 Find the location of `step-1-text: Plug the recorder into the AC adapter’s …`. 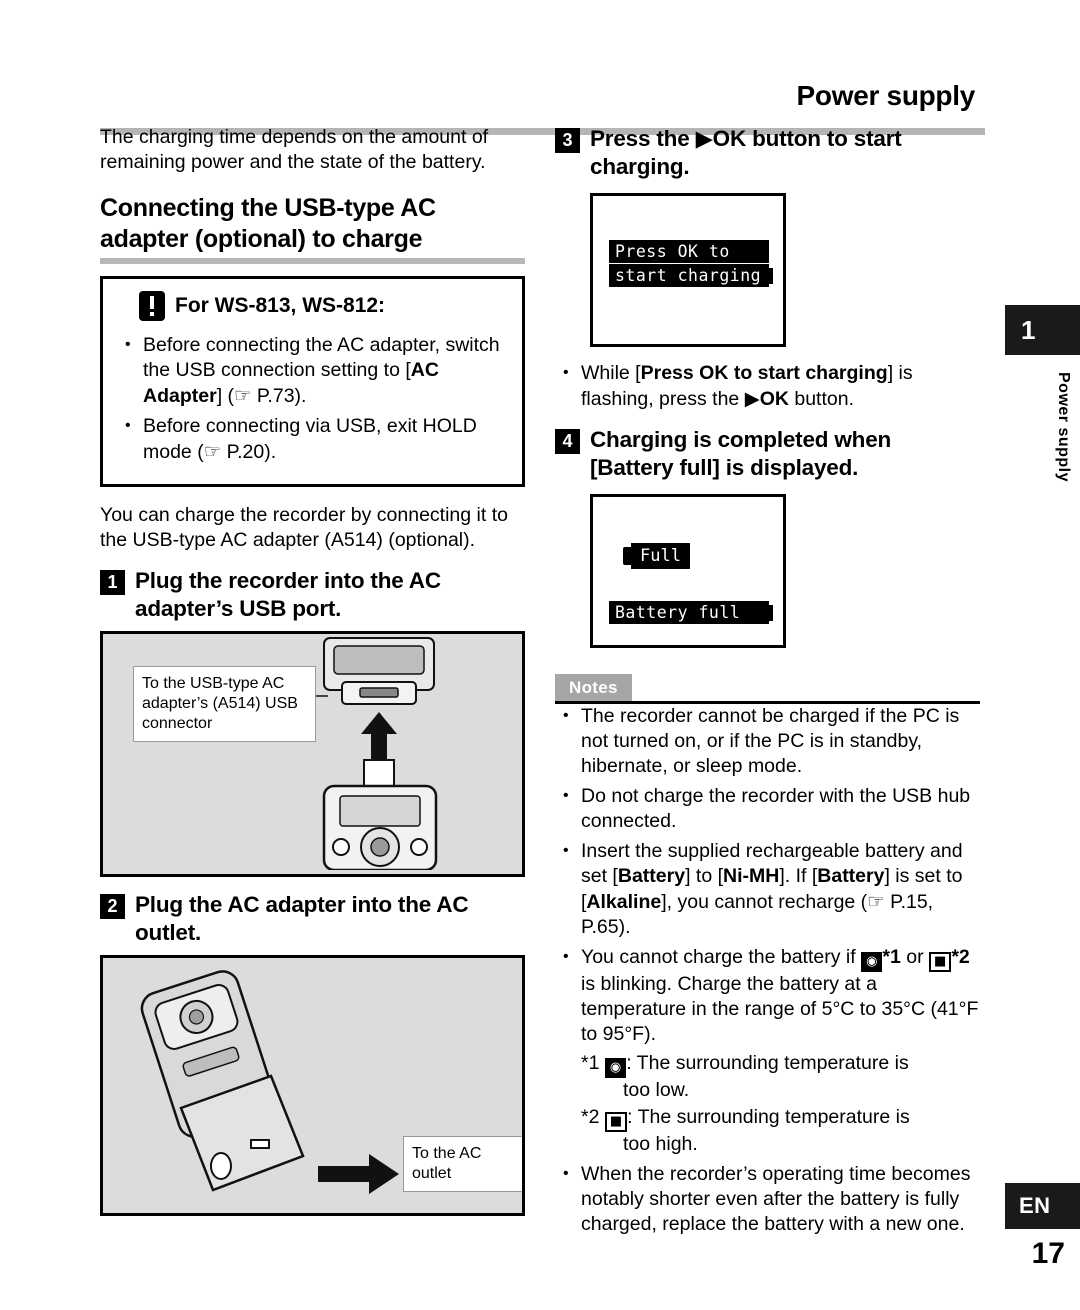

step-1-text: Plug the recorder into the AC adapter’s … is located at coordinates (288, 594).